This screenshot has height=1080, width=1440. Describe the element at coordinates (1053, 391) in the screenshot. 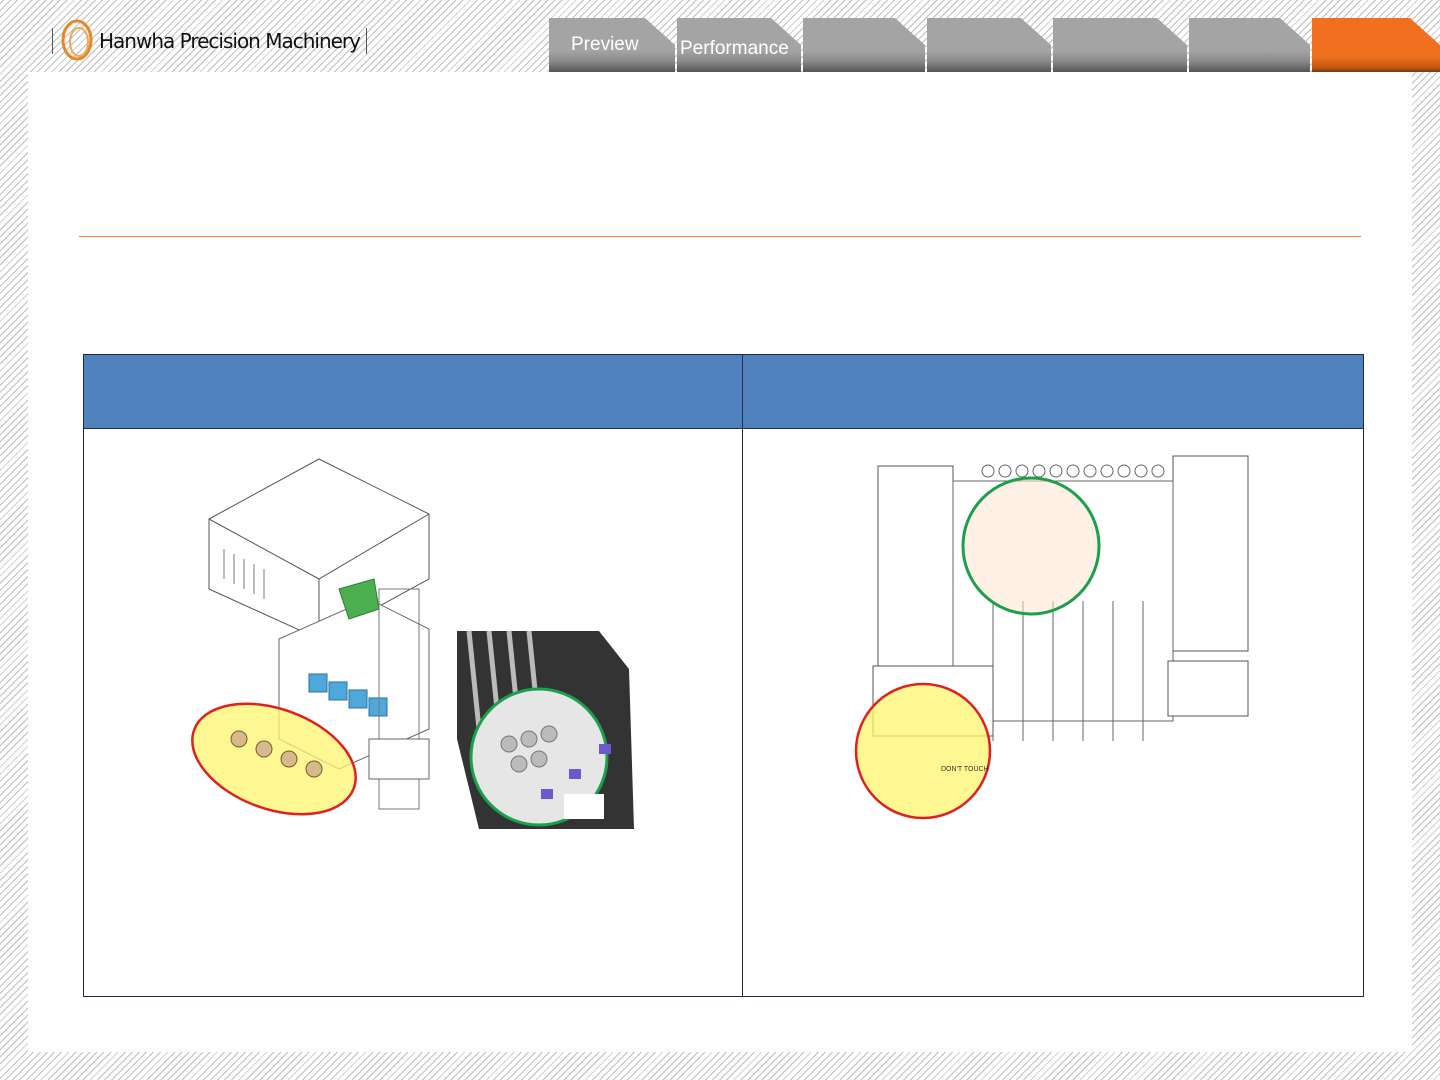

I see `table-header-right` at that location.